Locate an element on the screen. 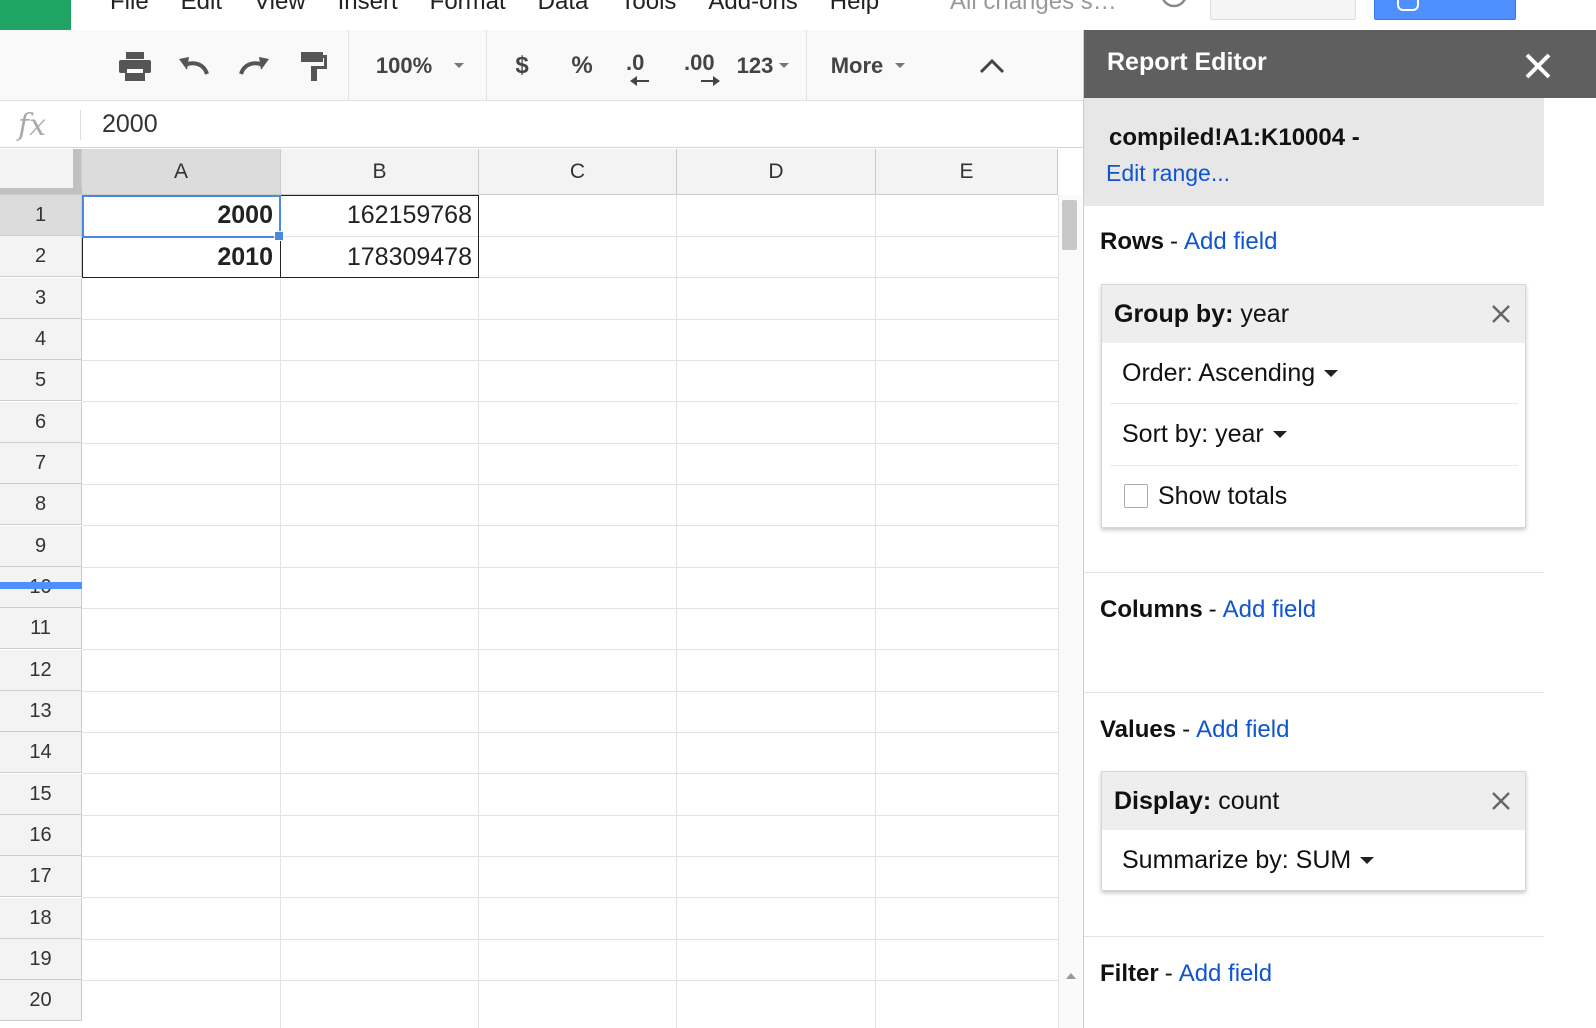 The width and height of the screenshot is (1596, 1028). column-header-b: B is located at coordinates (380, 172).